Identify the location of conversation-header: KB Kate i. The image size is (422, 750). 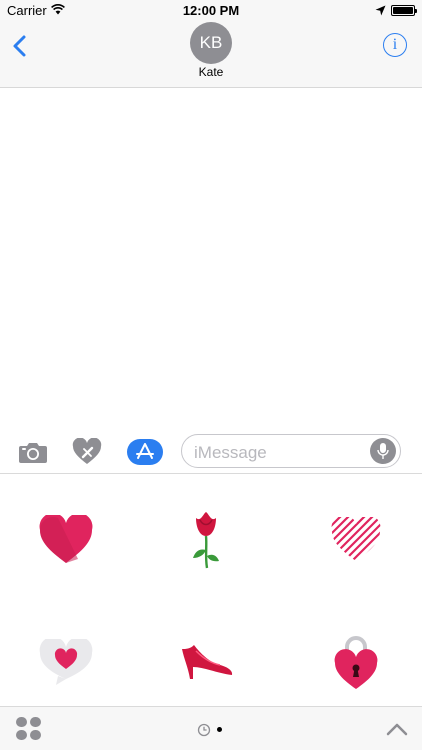
(211, 55).